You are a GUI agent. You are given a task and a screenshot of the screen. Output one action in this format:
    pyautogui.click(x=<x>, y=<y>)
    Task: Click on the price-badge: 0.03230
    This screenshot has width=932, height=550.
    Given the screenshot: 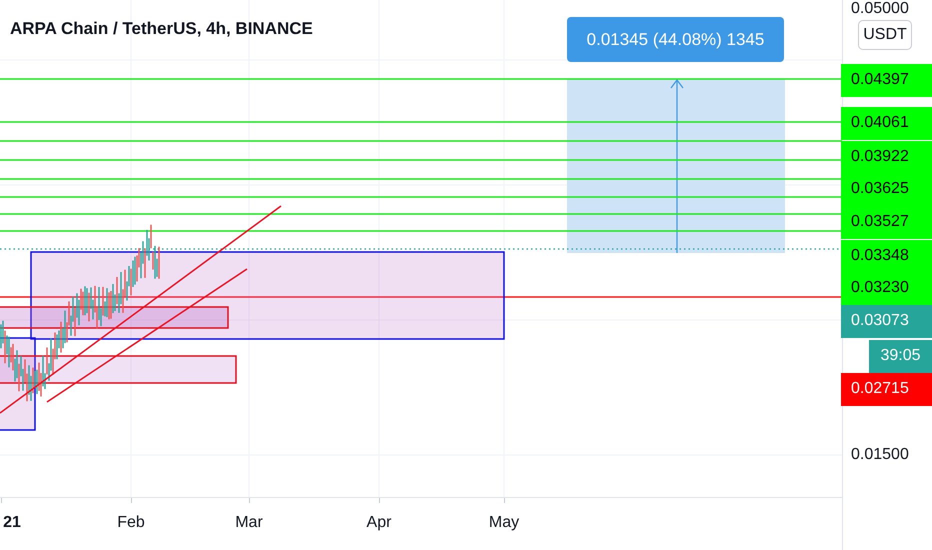 What is the action you would take?
    pyautogui.click(x=886, y=288)
    